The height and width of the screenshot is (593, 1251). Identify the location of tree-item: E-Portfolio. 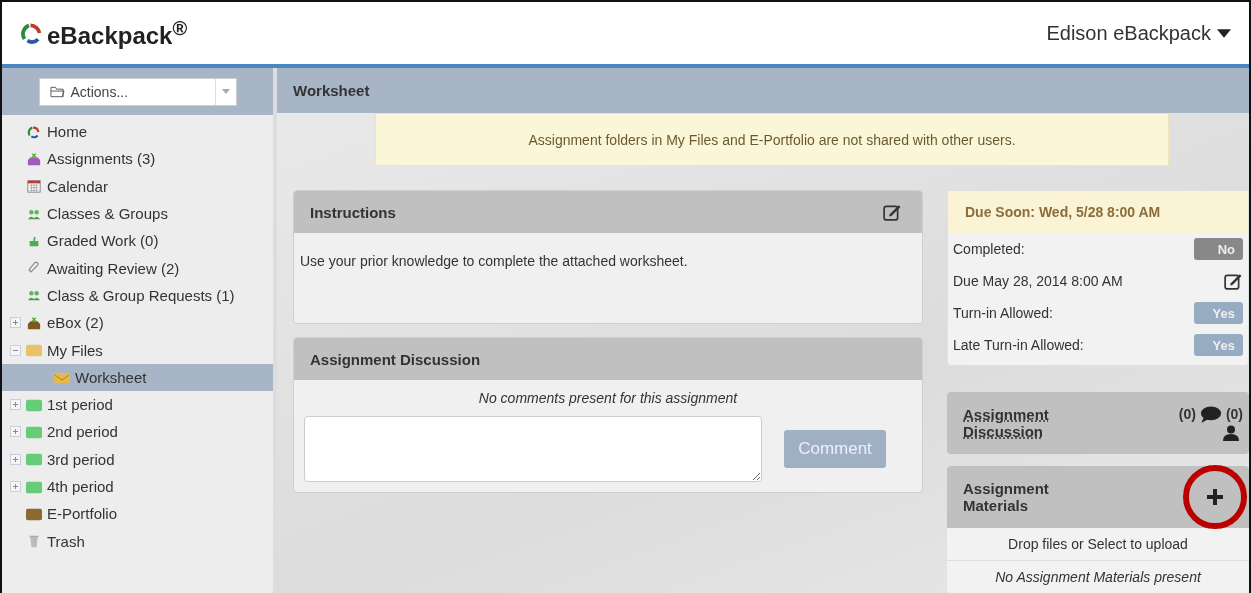
(137, 514).